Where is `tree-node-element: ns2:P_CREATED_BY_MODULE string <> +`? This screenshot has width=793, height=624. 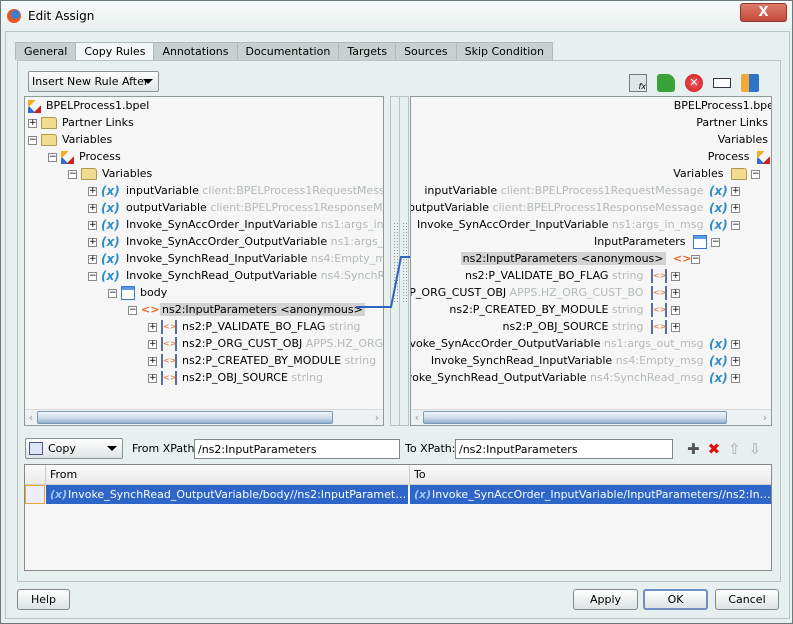
tree-node-element: ns2:P_CREATED_BY_MODULE string <> + is located at coordinates (566, 309).